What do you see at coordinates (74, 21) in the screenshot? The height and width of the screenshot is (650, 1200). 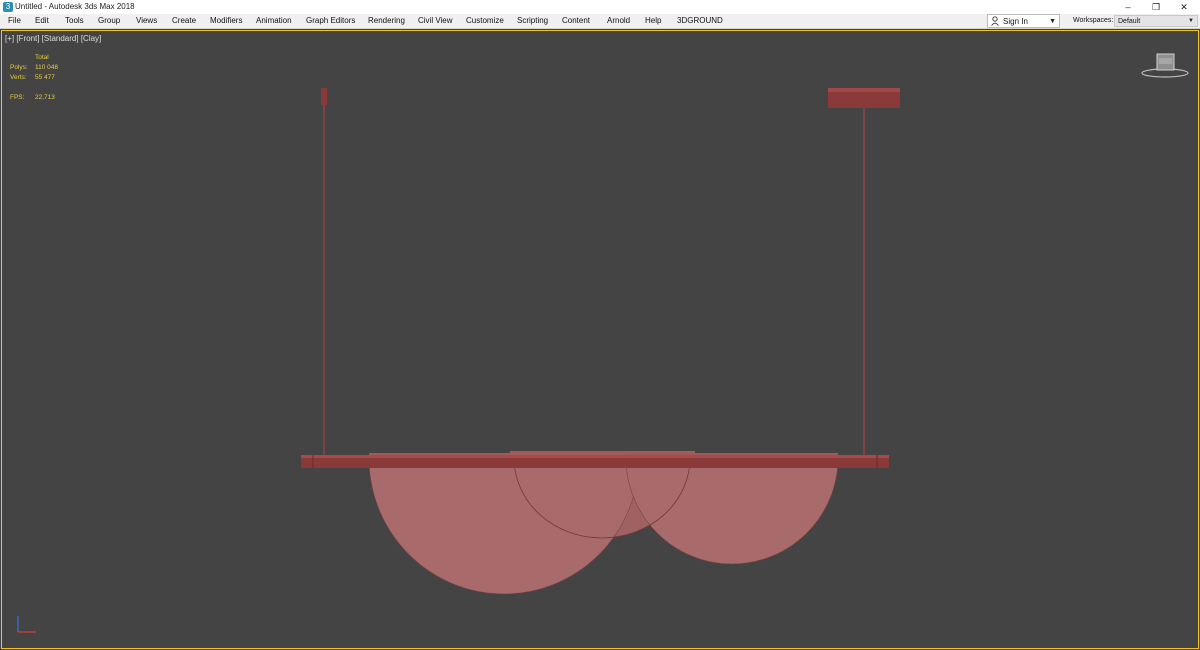 I see `menu-tools: Tools` at bounding box center [74, 21].